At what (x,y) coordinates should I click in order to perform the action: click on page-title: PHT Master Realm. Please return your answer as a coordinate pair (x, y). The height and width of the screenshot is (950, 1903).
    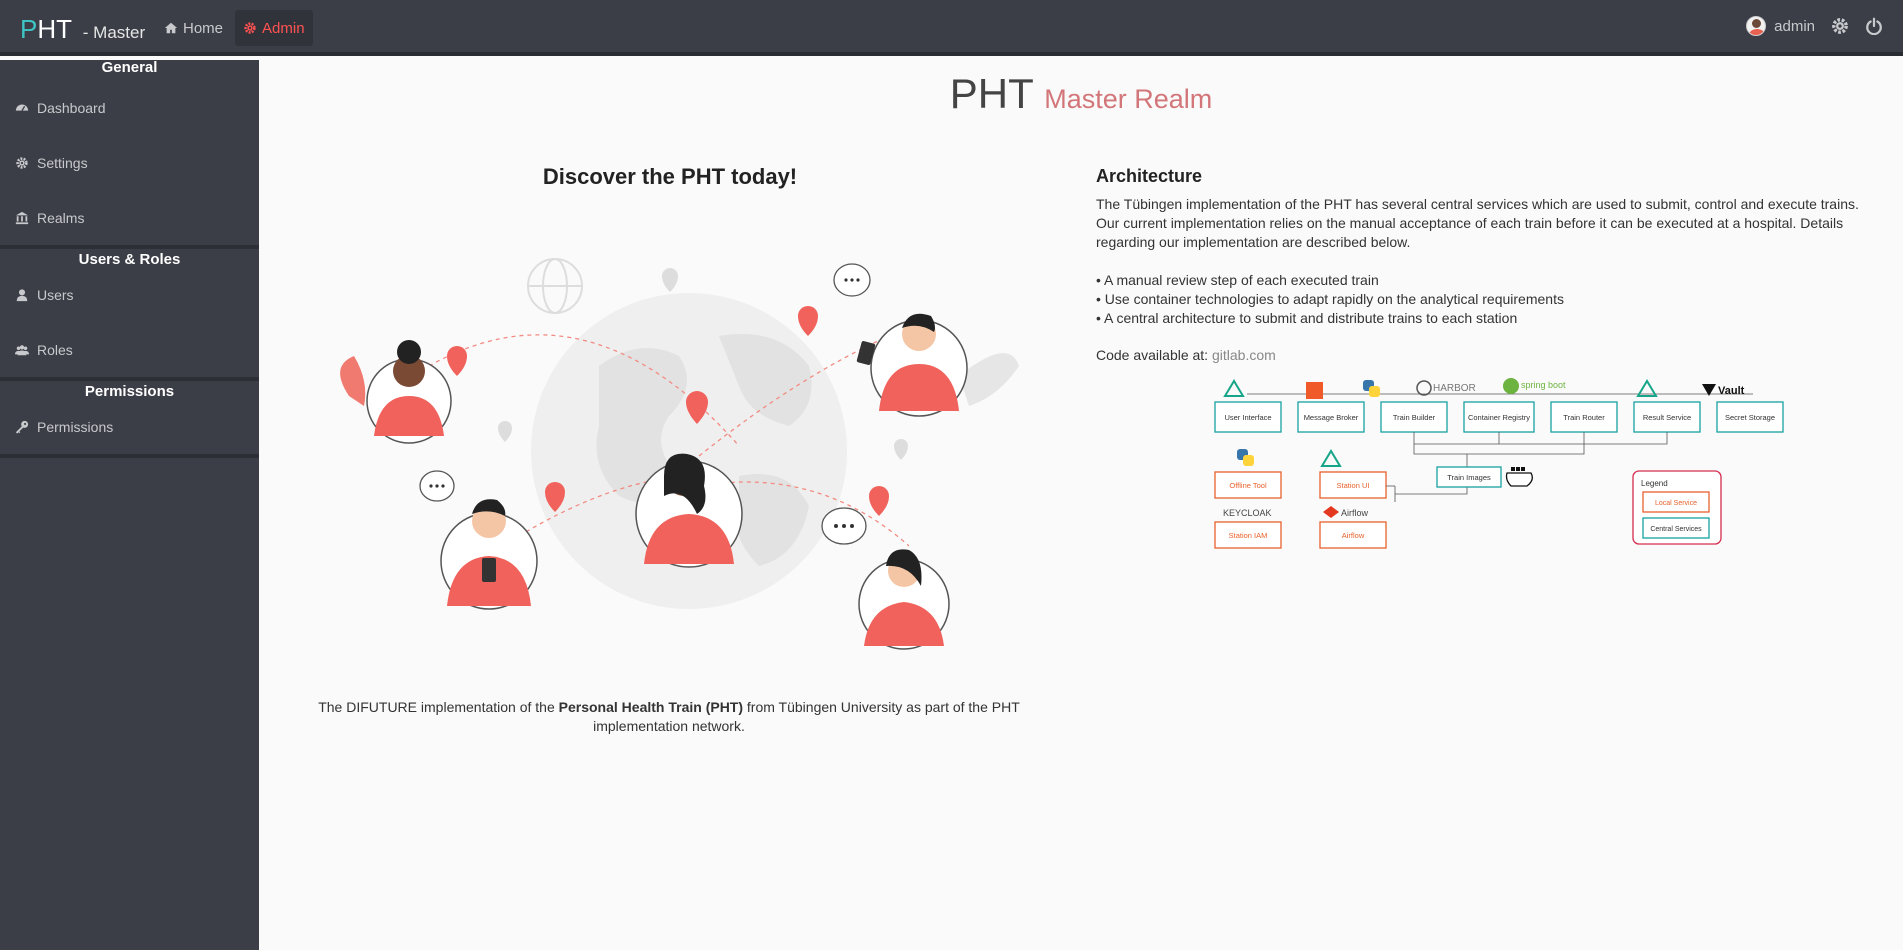
    Looking at the image, I should click on (1081, 94).